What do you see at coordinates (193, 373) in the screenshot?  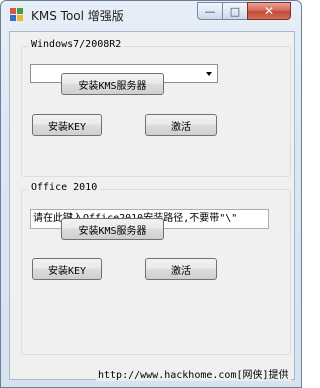 I see `watermark-text: http://www.hackhome.com[网侠]提供` at bounding box center [193, 373].